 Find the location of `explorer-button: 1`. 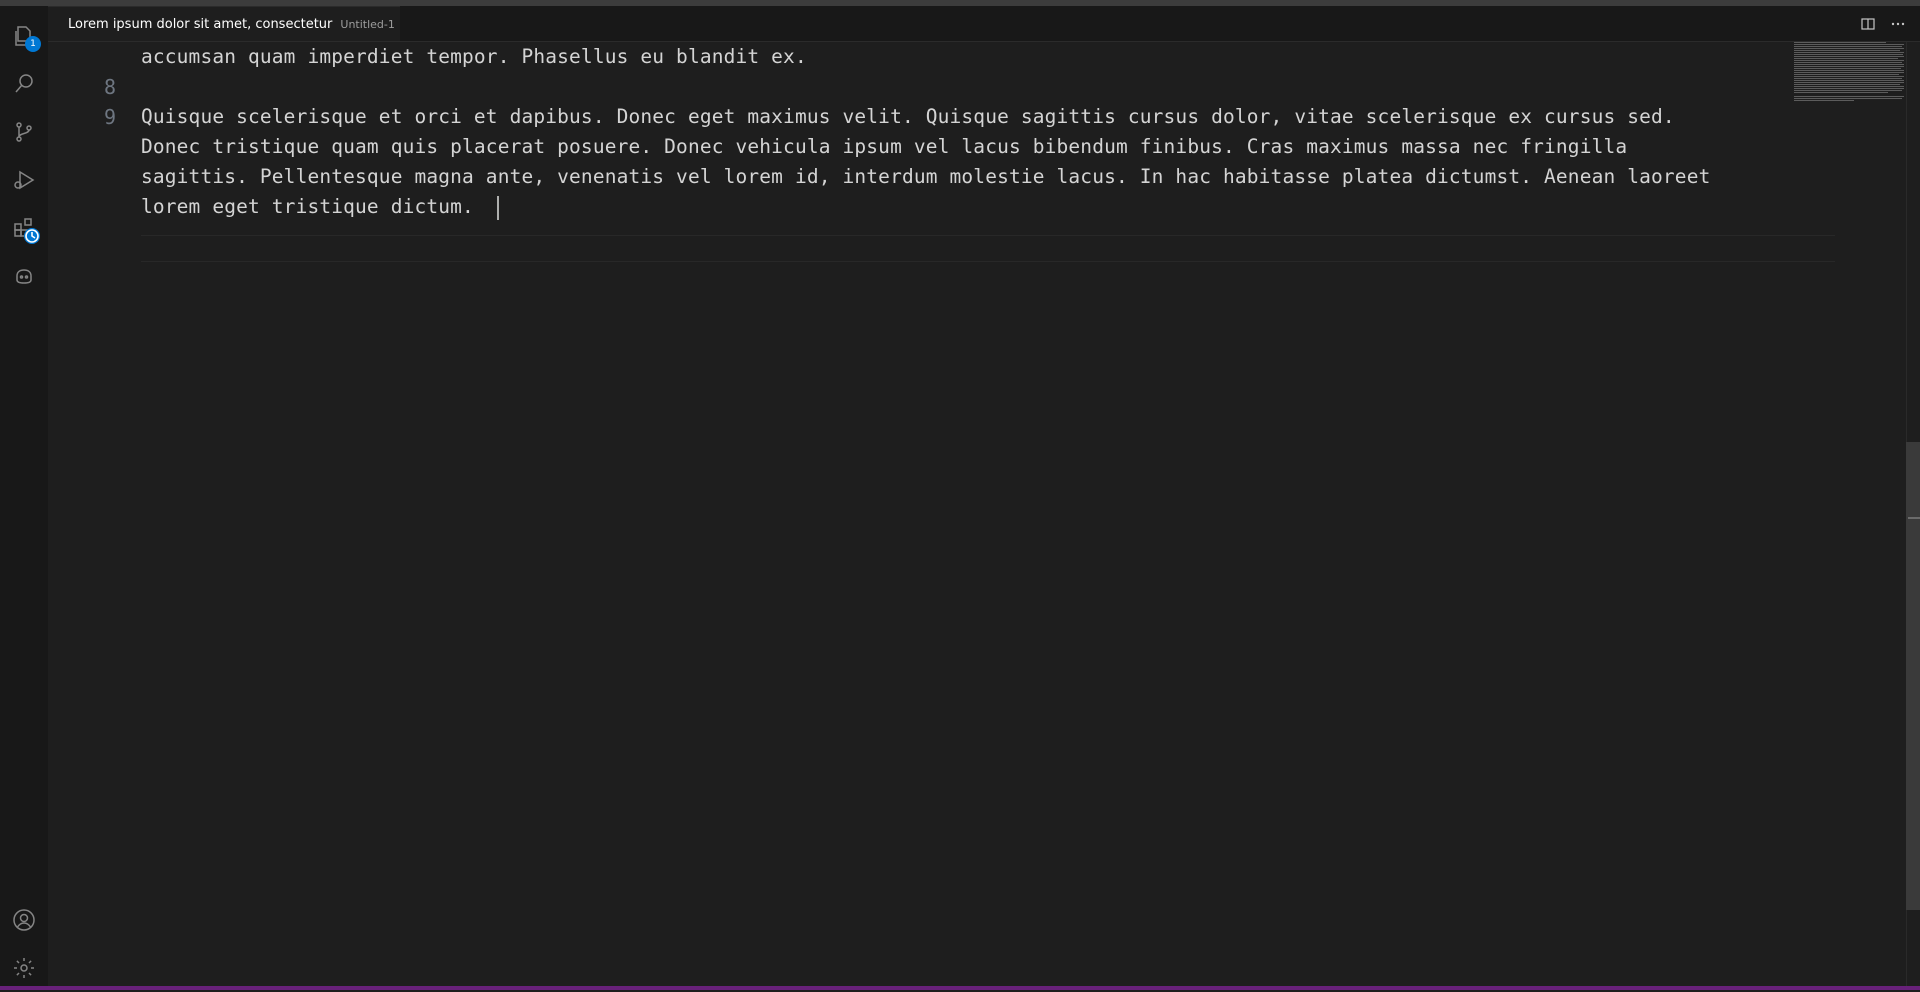

explorer-button: 1 is located at coordinates (24, 36).